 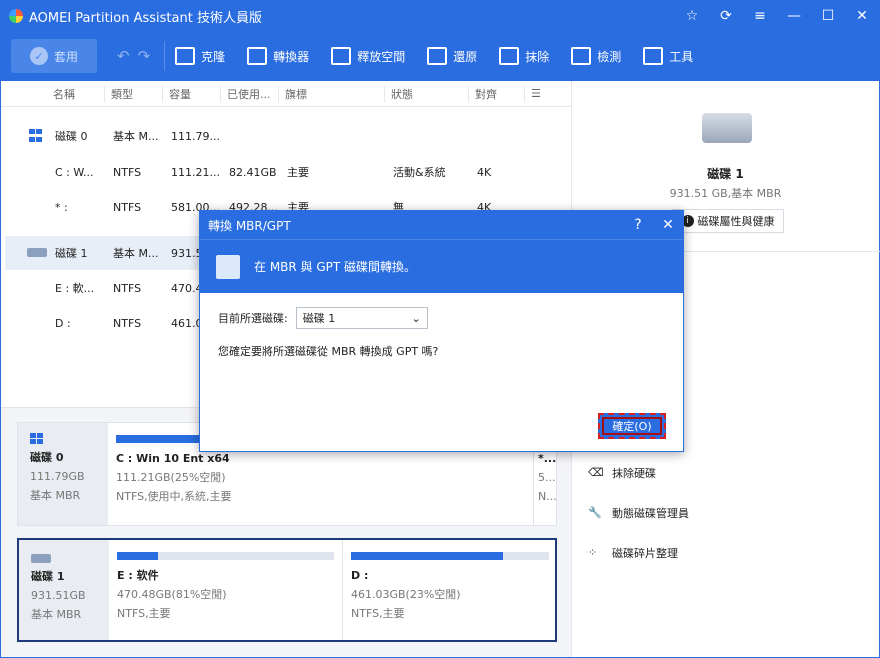 I want to click on test-icon, so click(x=581, y=56).